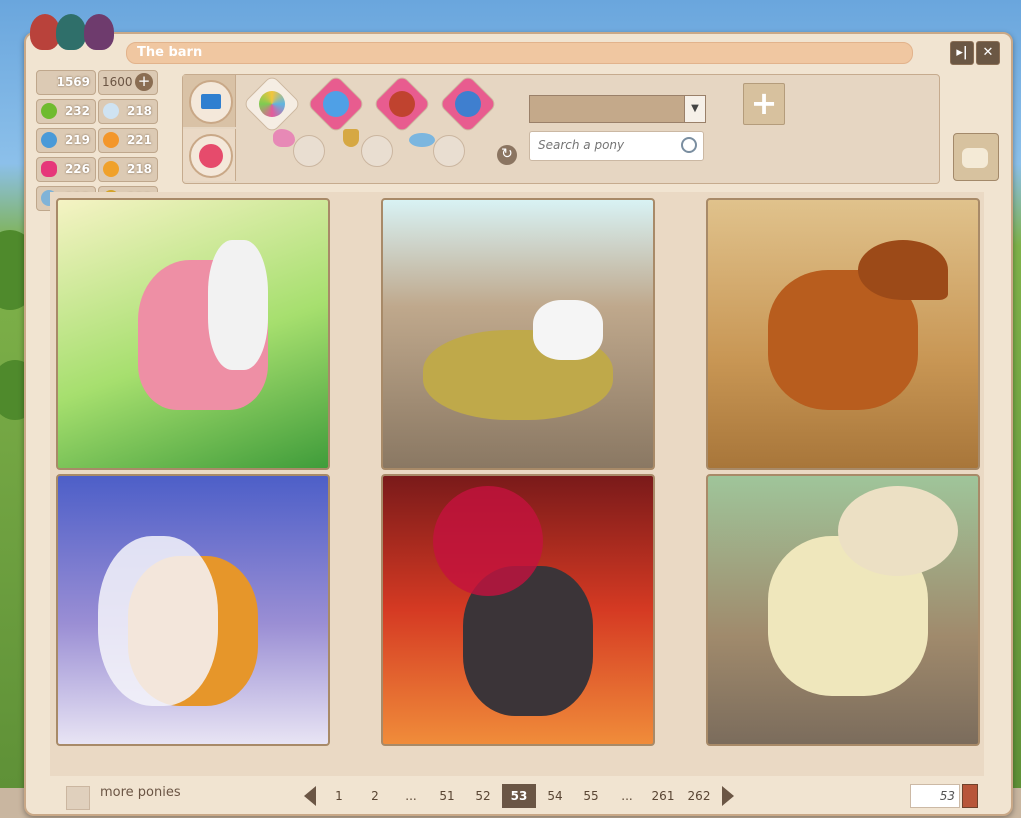  I want to click on all-ponies-icon, so click(272, 104).